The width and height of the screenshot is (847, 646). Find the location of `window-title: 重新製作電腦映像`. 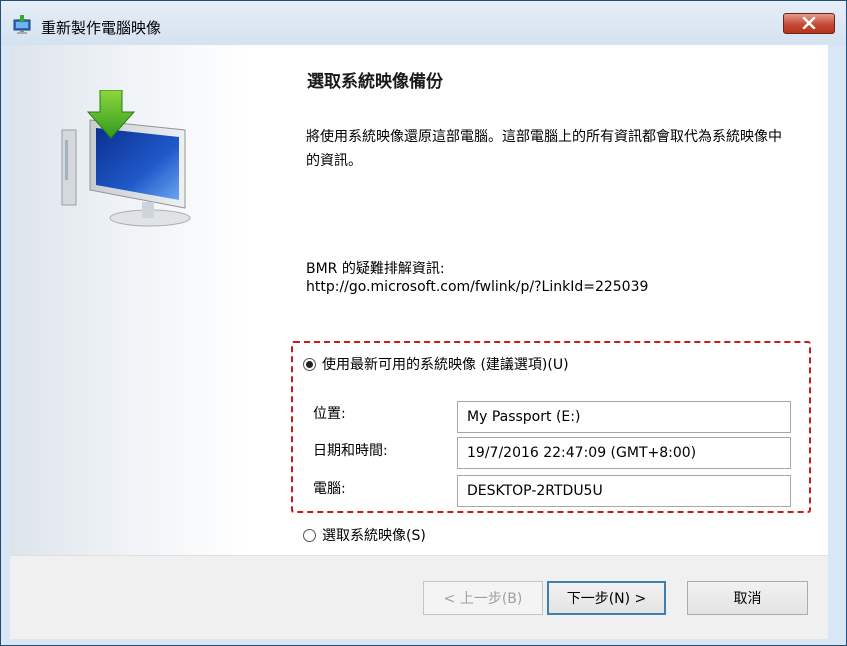

window-title: 重新製作電腦映像 is located at coordinates (101, 28).